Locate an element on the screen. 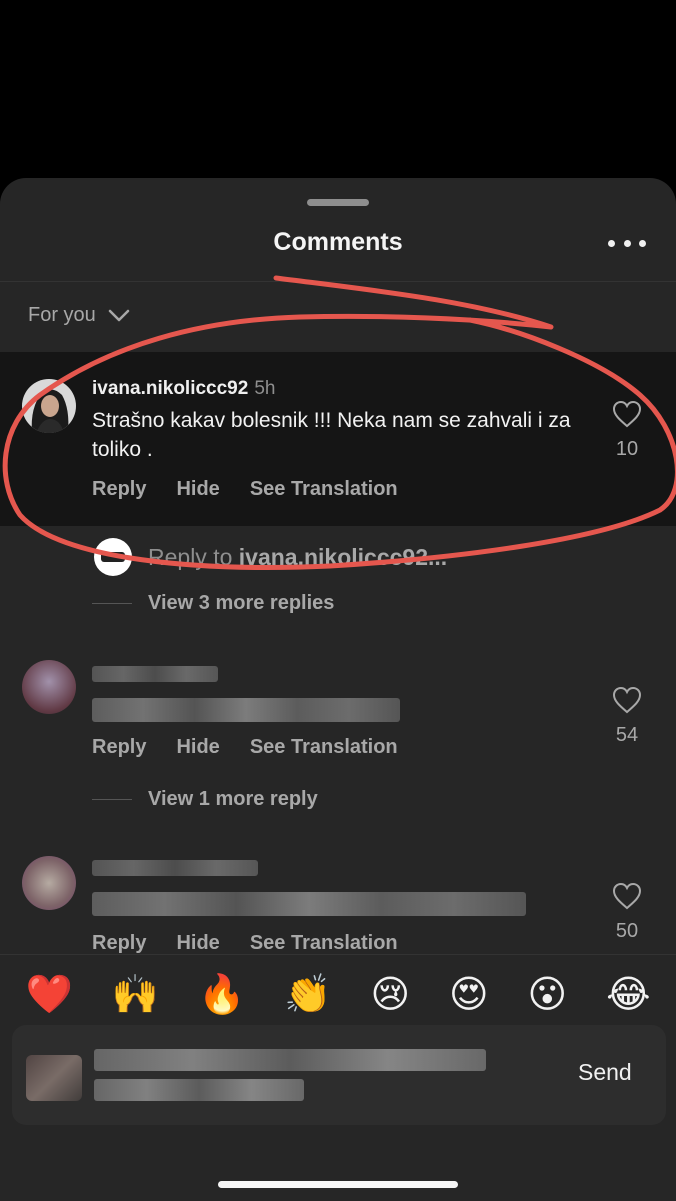 This screenshot has width=676, height=1201. like-button: 10 is located at coordinates (627, 430).